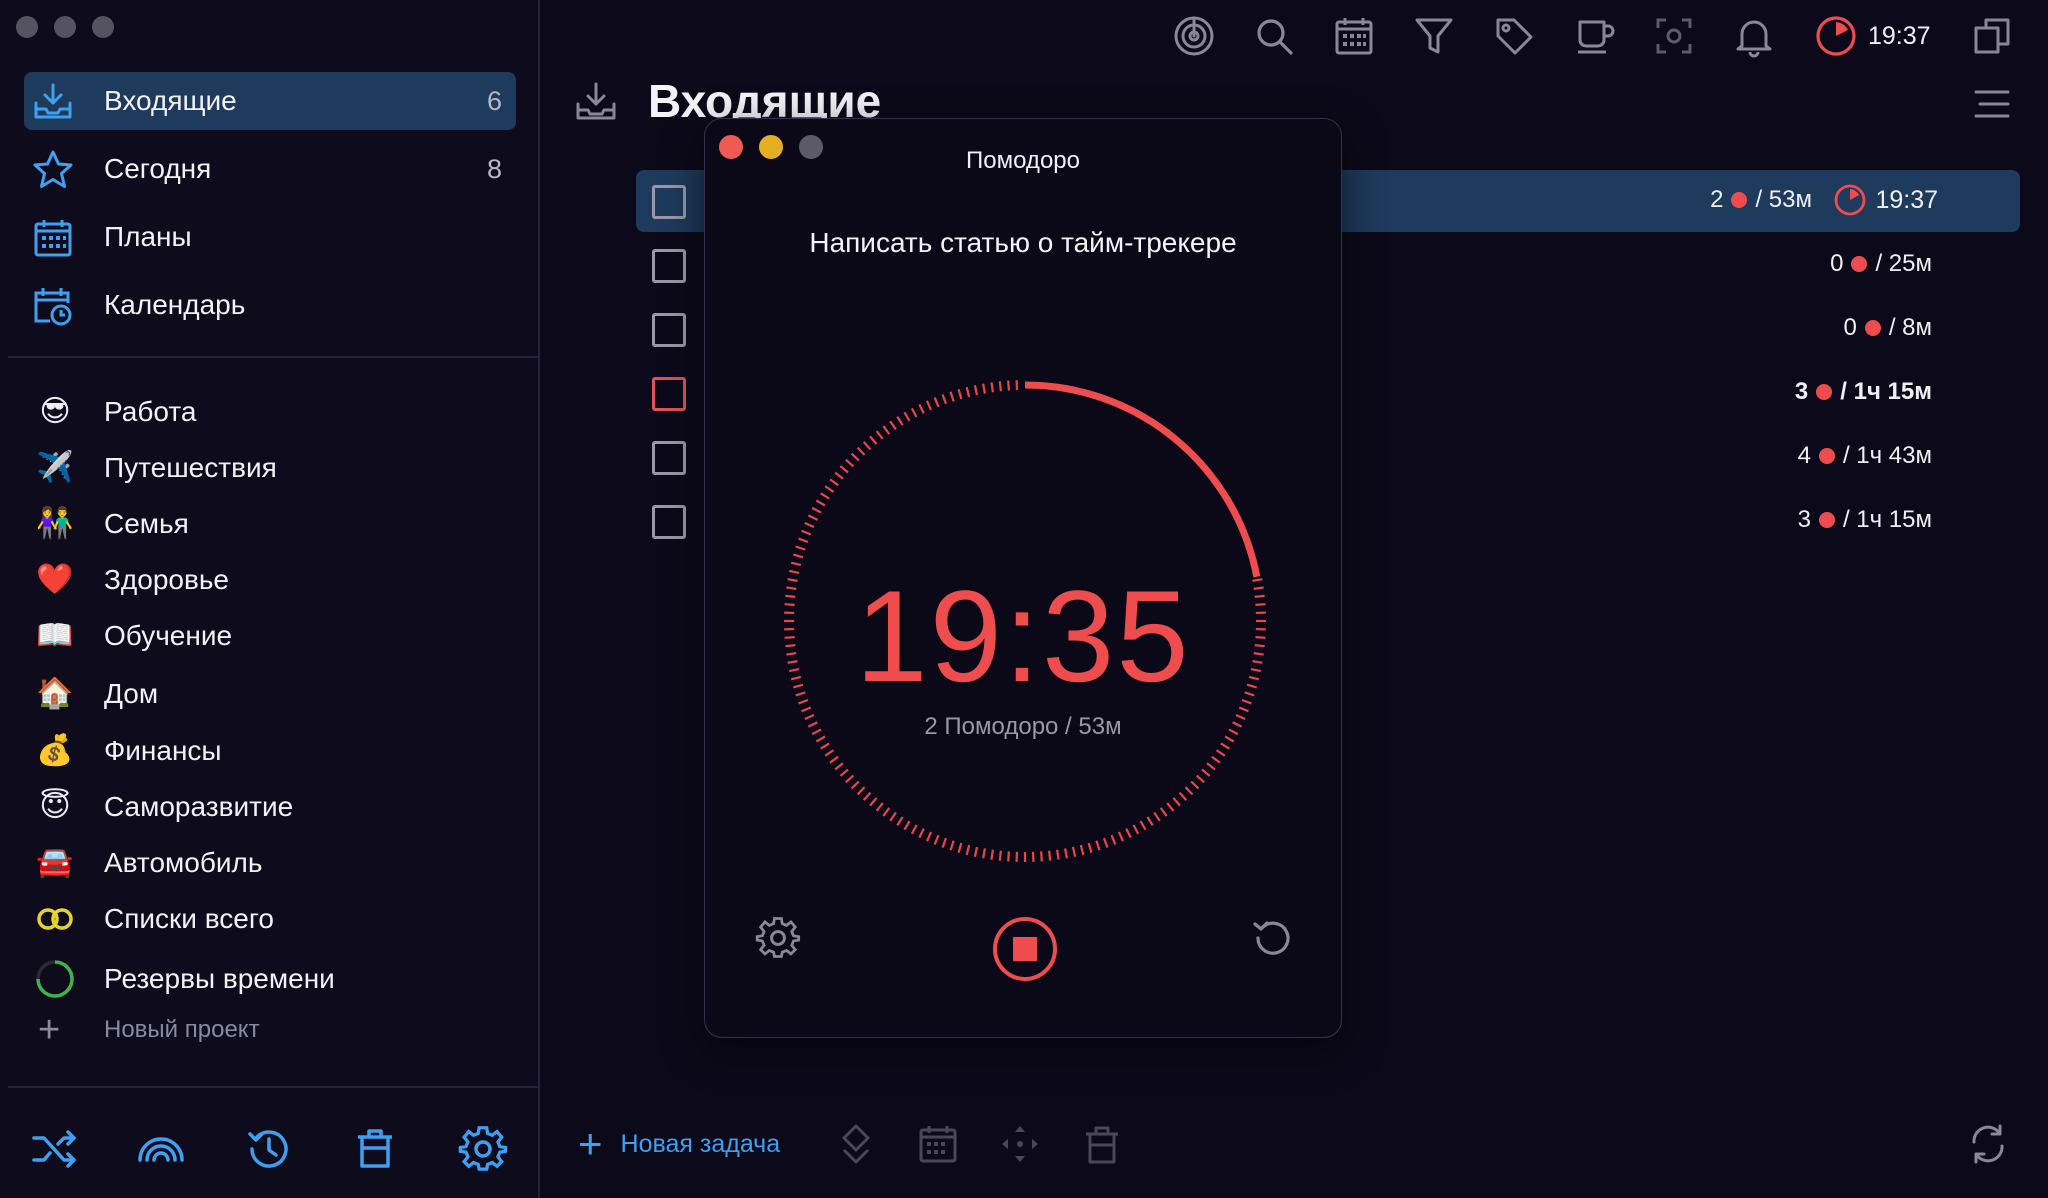 The height and width of the screenshot is (1198, 2048). What do you see at coordinates (269, 1149) in the screenshot?
I see `history-clock-icon` at bounding box center [269, 1149].